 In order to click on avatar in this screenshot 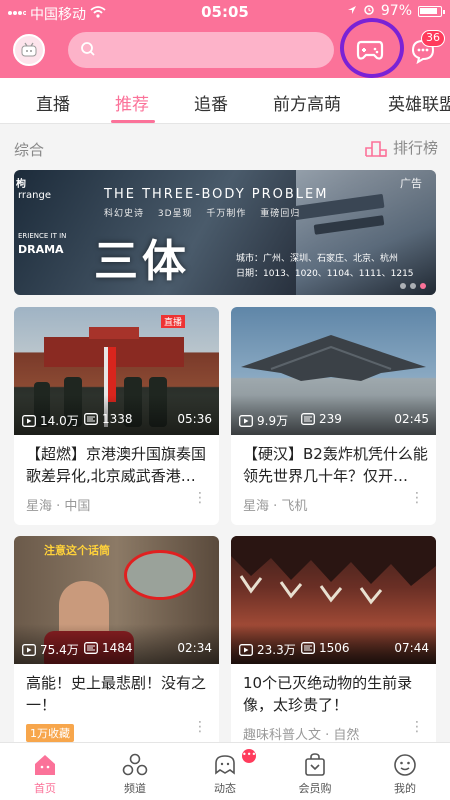, I will do `click(29, 50)`.